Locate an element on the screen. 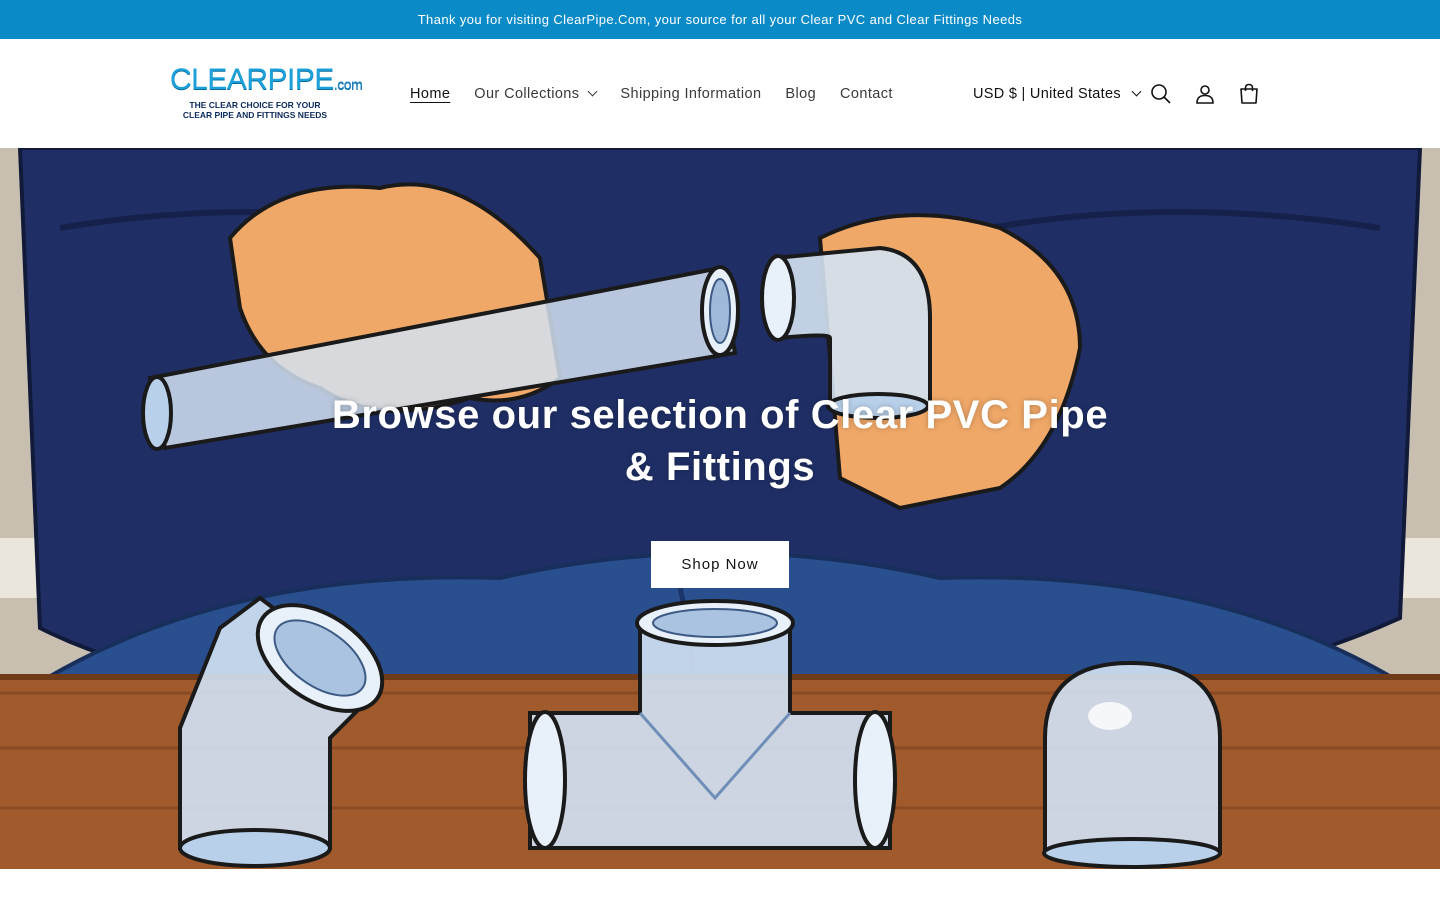 This screenshot has height=900, width=1440. account-icon is located at coordinates (1205, 94).